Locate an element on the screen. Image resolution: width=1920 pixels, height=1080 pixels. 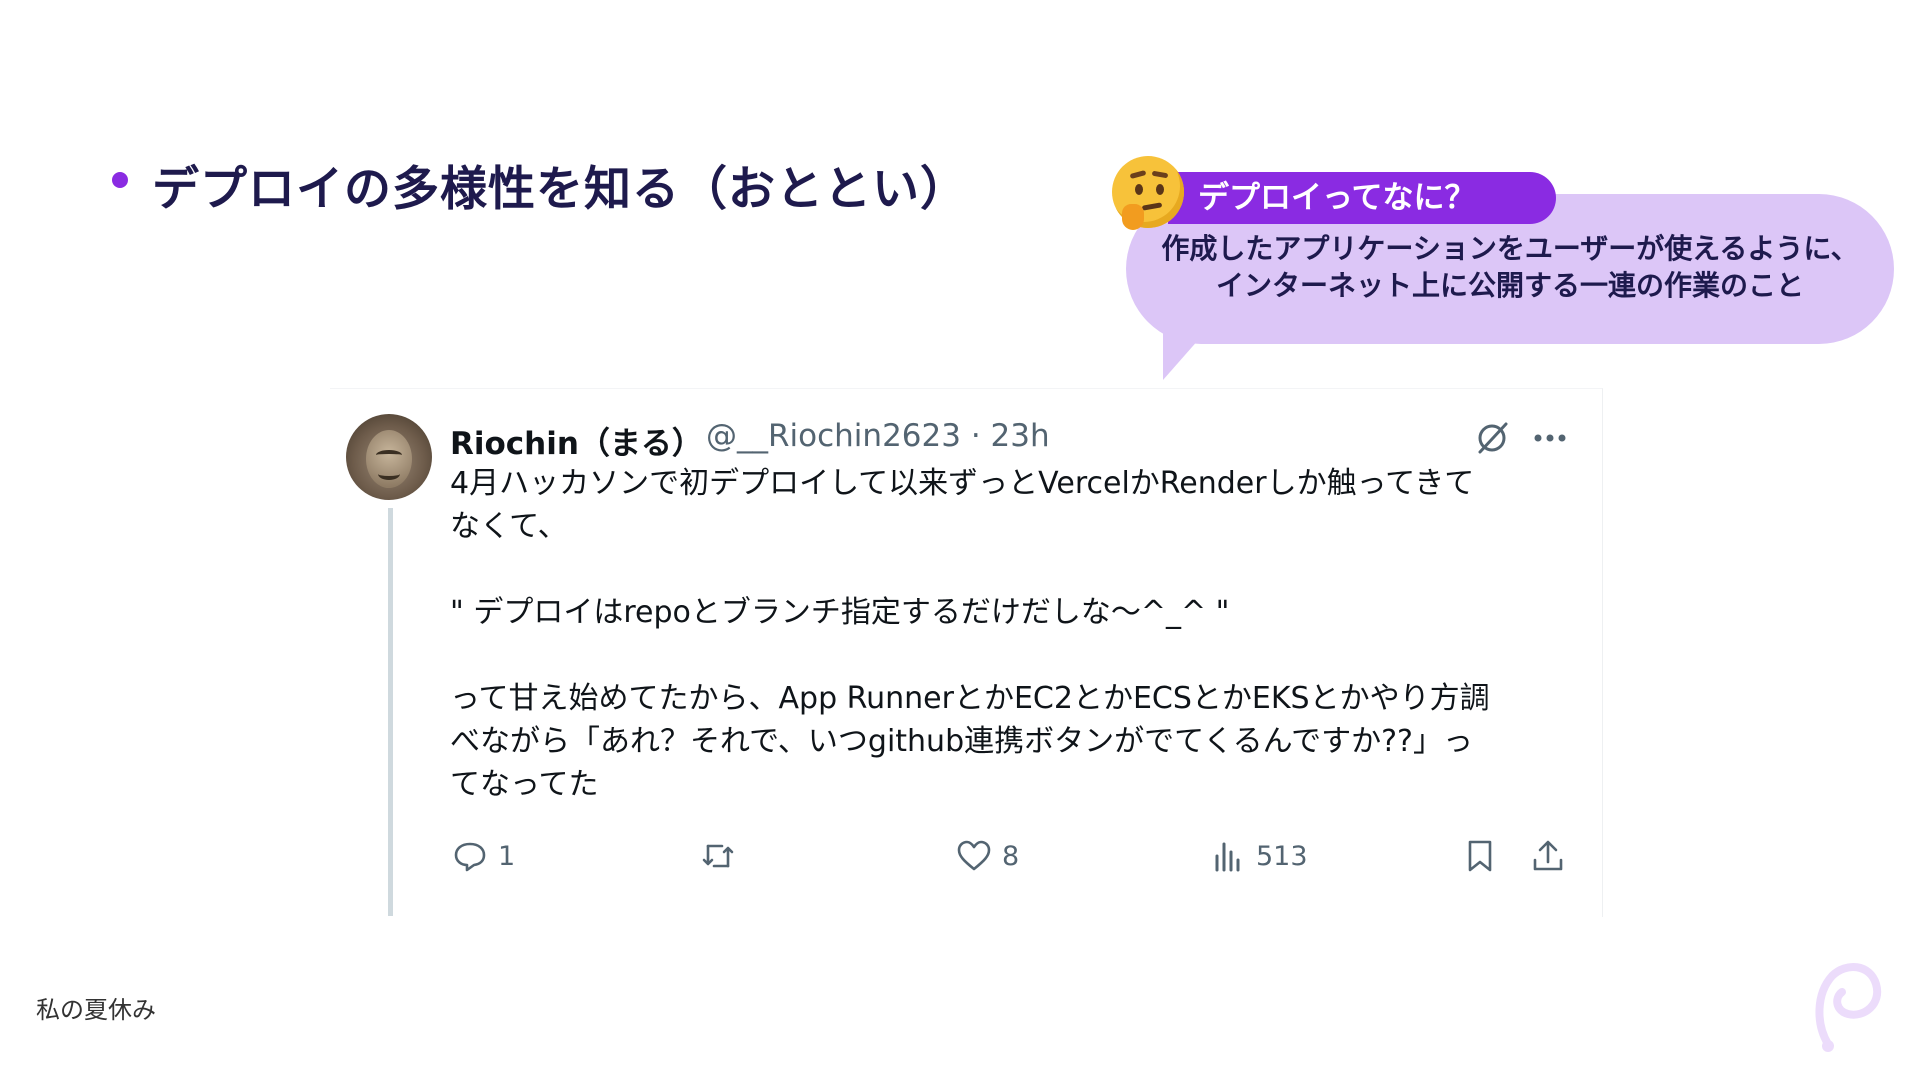
share-icon is located at coordinates (1548, 855).